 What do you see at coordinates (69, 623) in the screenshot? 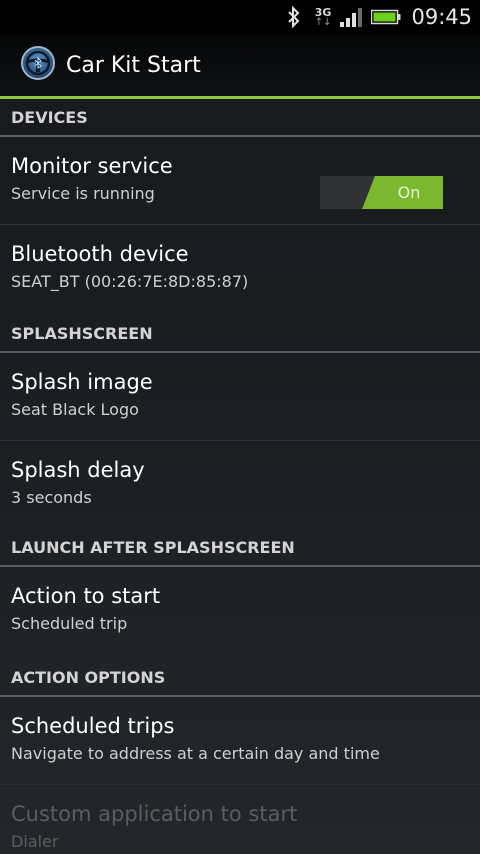
I see `pref-summary: Scheduled trip` at bounding box center [69, 623].